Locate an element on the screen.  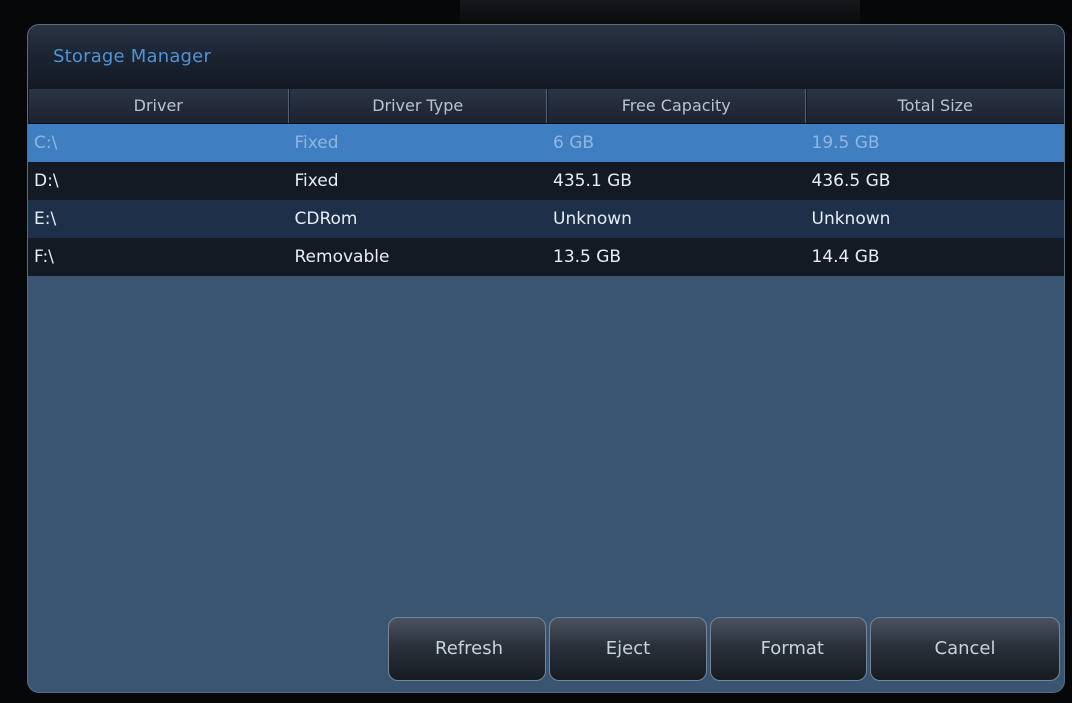
cell-driver: E:\ is located at coordinates (45, 219).